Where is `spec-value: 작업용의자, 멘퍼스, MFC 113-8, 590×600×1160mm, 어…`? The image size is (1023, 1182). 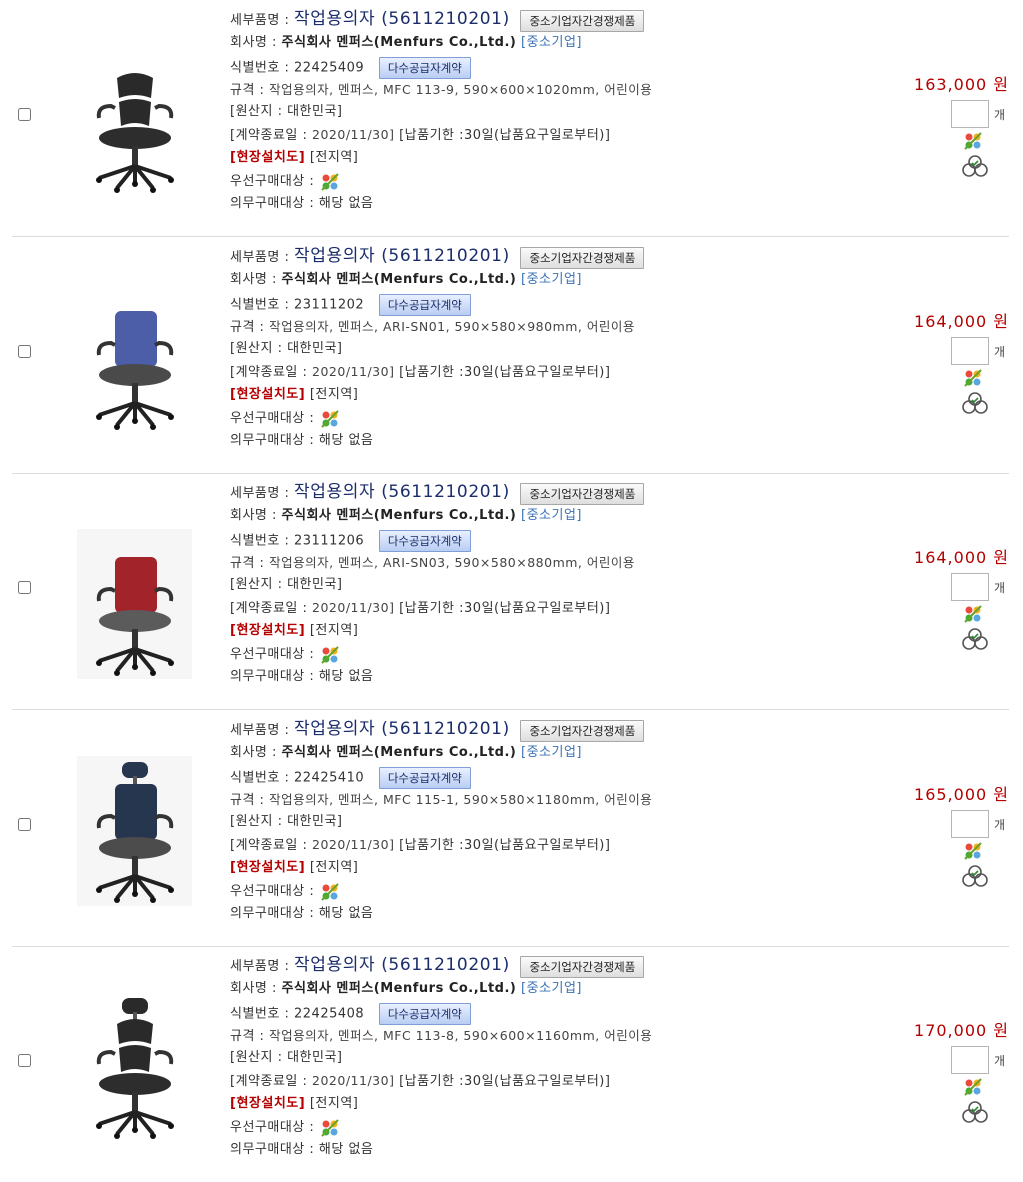
spec-value: 작업용의자, 멘퍼스, MFC 113-8, 590×600×1160mm, 어… is located at coordinates (461, 1035).